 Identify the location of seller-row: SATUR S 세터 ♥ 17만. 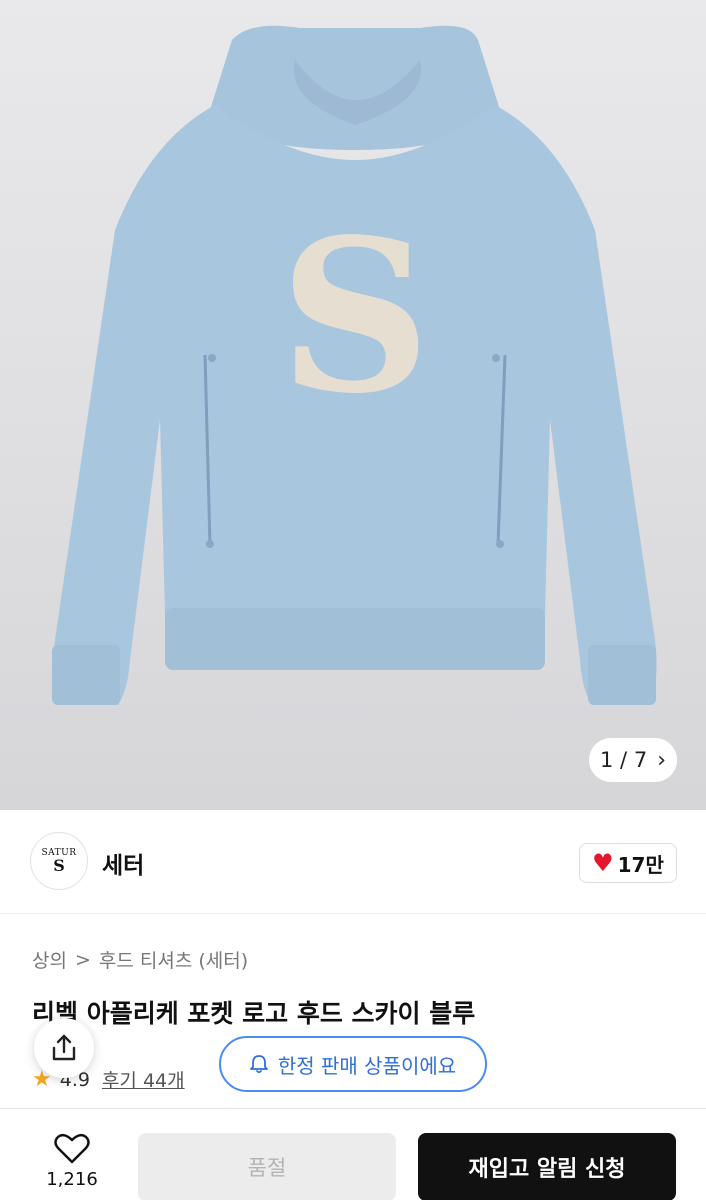
(353, 862).